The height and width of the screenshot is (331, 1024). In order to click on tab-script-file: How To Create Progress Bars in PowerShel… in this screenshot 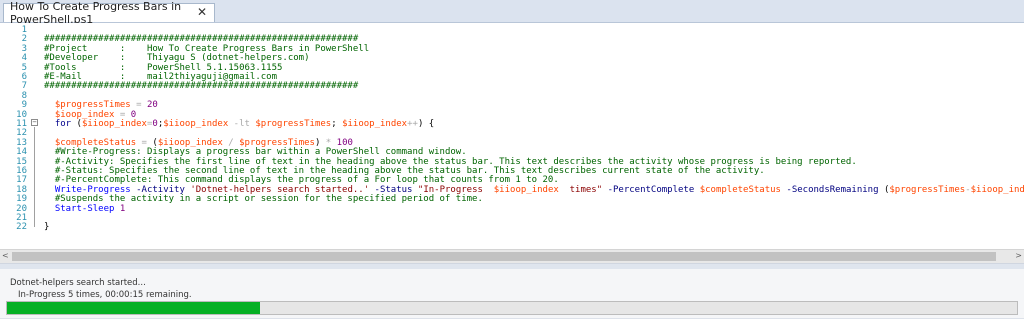, I will do `click(109, 13)`.